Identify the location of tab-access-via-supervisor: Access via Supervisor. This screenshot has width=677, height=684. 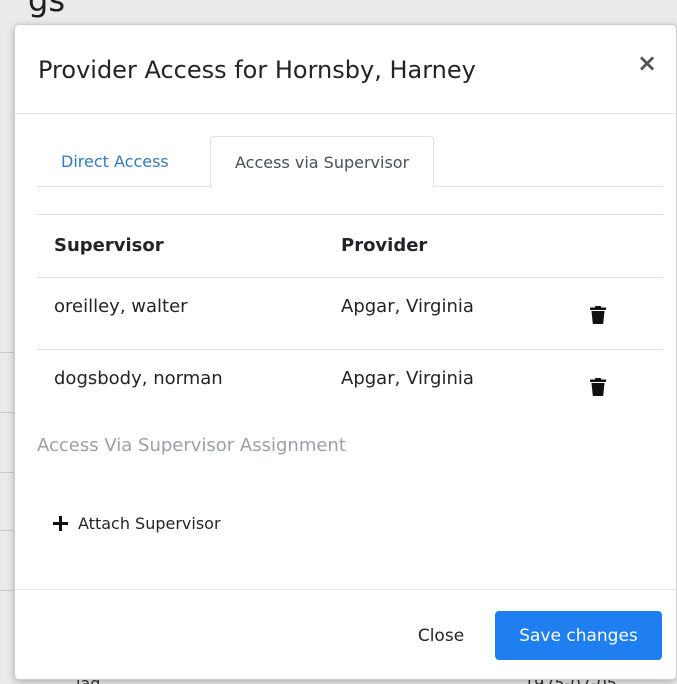
(322, 162).